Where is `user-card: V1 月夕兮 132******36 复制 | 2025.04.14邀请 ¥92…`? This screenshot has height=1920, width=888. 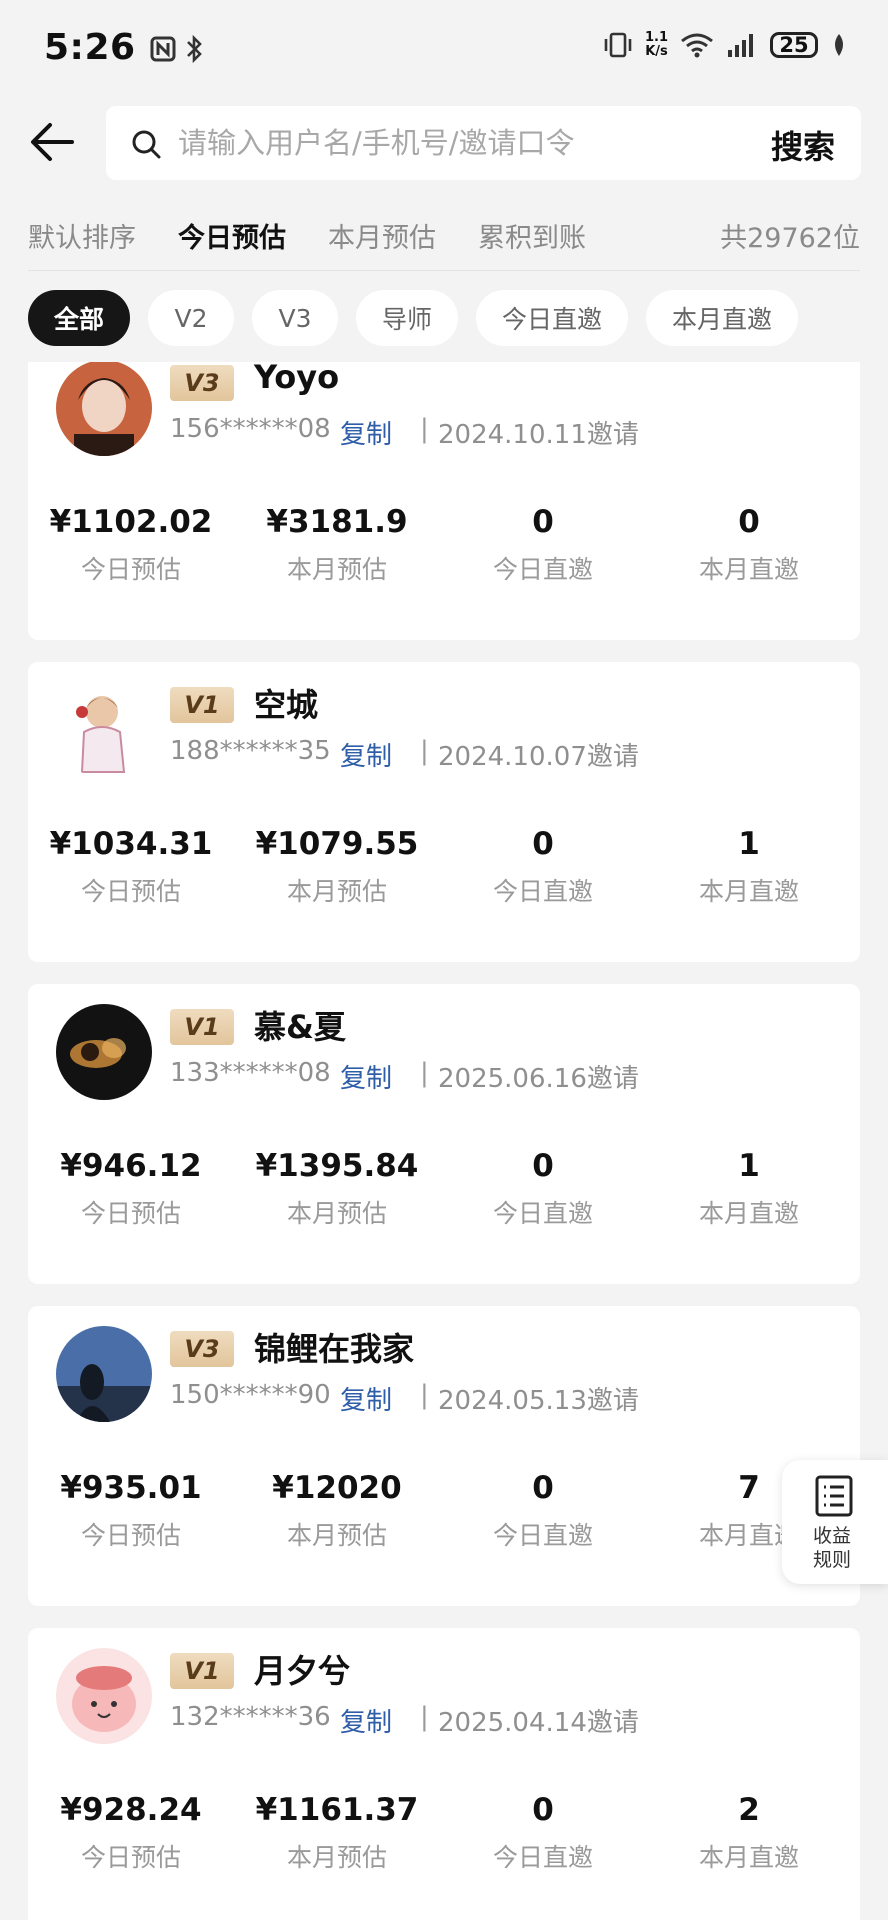 user-card: V1 月夕兮 132******36 复制 | 2025.04.14邀请 ¥92… is located at coordinates (444, 1774).